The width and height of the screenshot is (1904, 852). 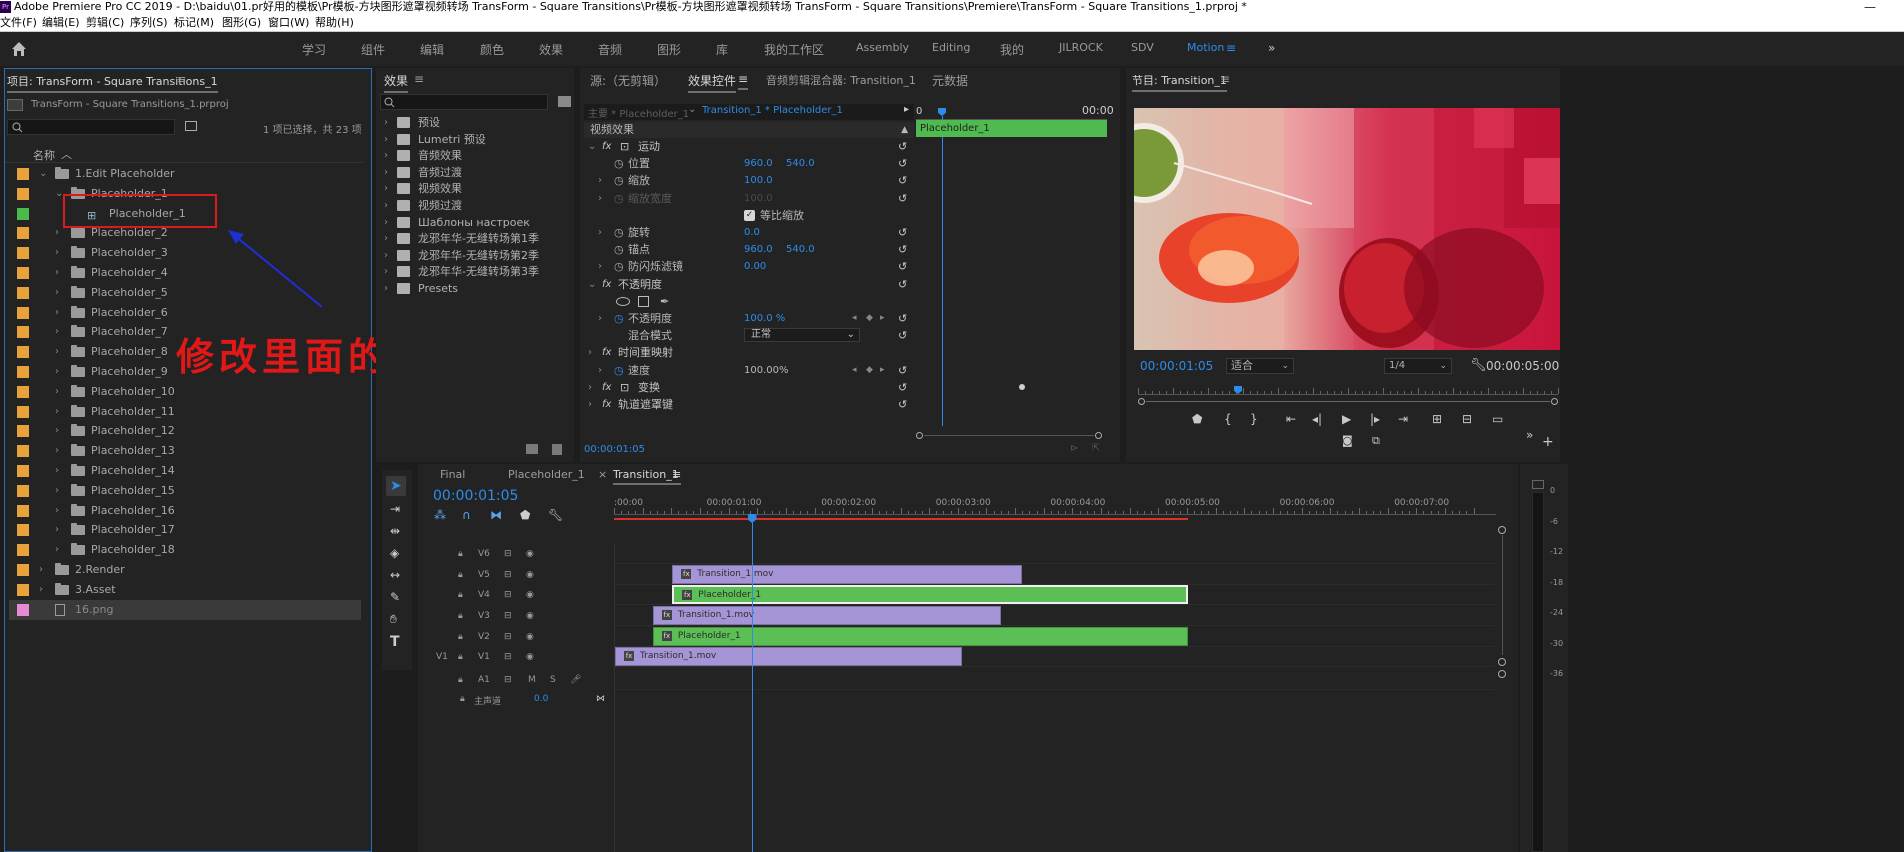 I want to click on timeline-tab-final: Final, so click(x=452, y=474).